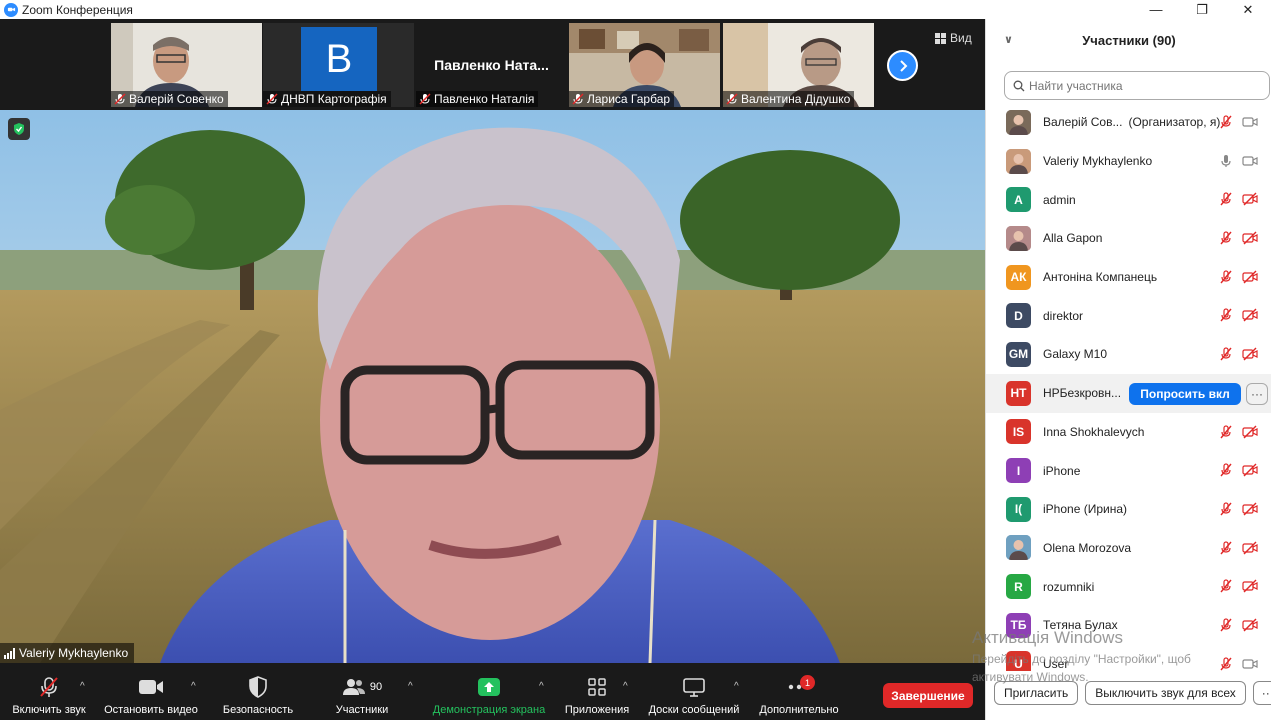 The width and height of the screenshot is (1271, 720). I want to click on participant-more-button: ···, so click(1257, 393).